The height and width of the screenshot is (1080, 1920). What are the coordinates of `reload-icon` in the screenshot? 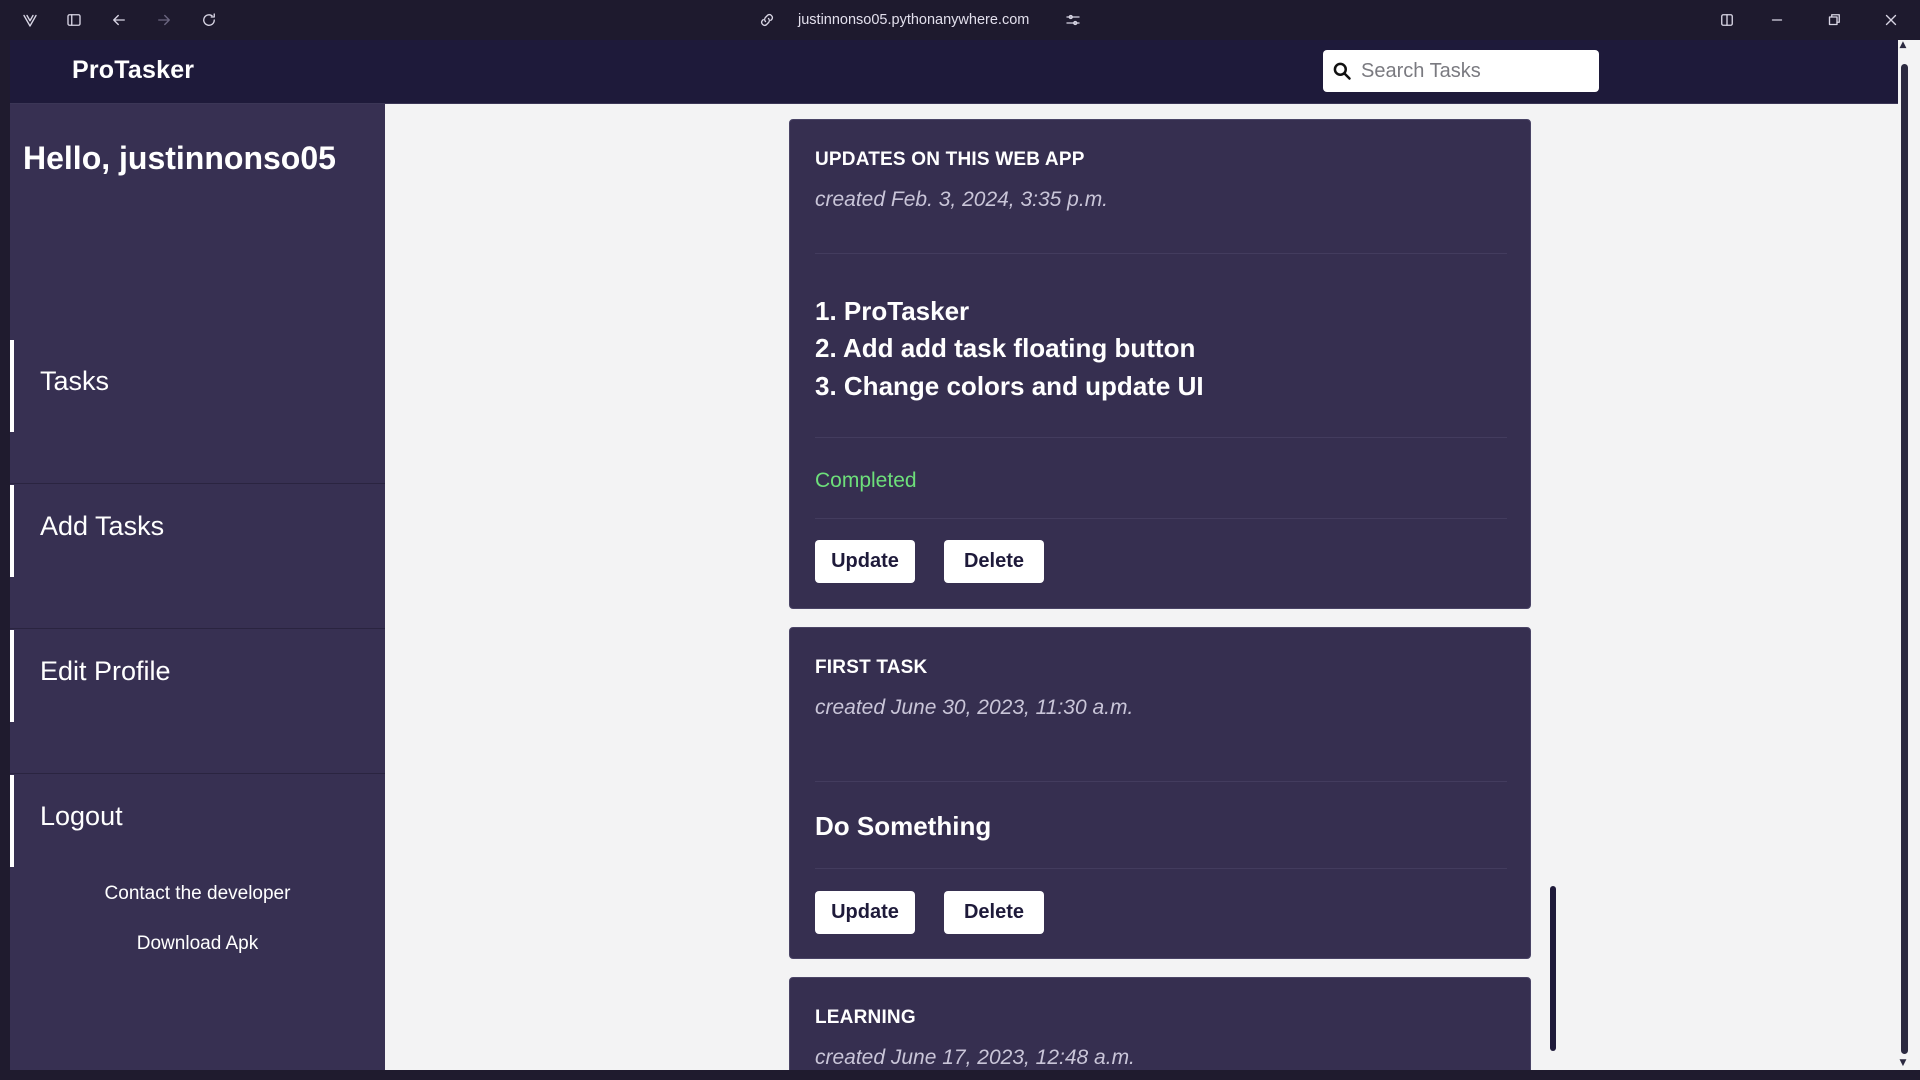 It's located at (209, 20).